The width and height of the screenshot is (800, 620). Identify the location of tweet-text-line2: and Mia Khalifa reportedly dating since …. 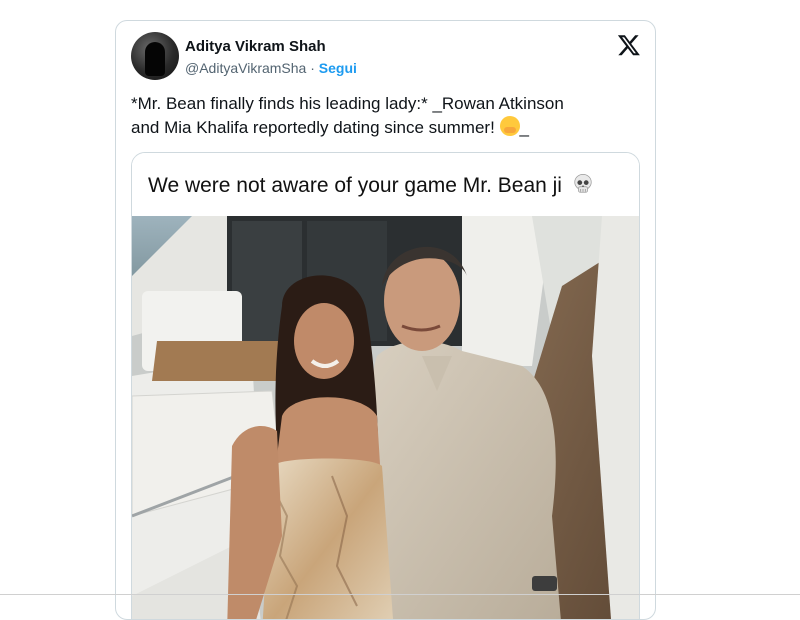
(313, 127).